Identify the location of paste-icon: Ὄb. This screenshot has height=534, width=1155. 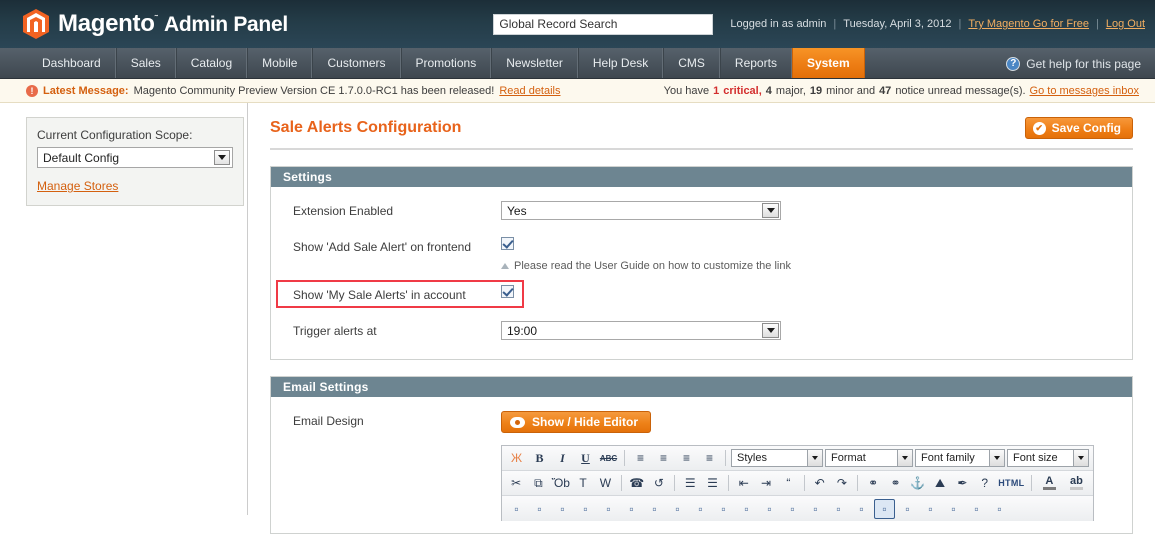
(561, 483).